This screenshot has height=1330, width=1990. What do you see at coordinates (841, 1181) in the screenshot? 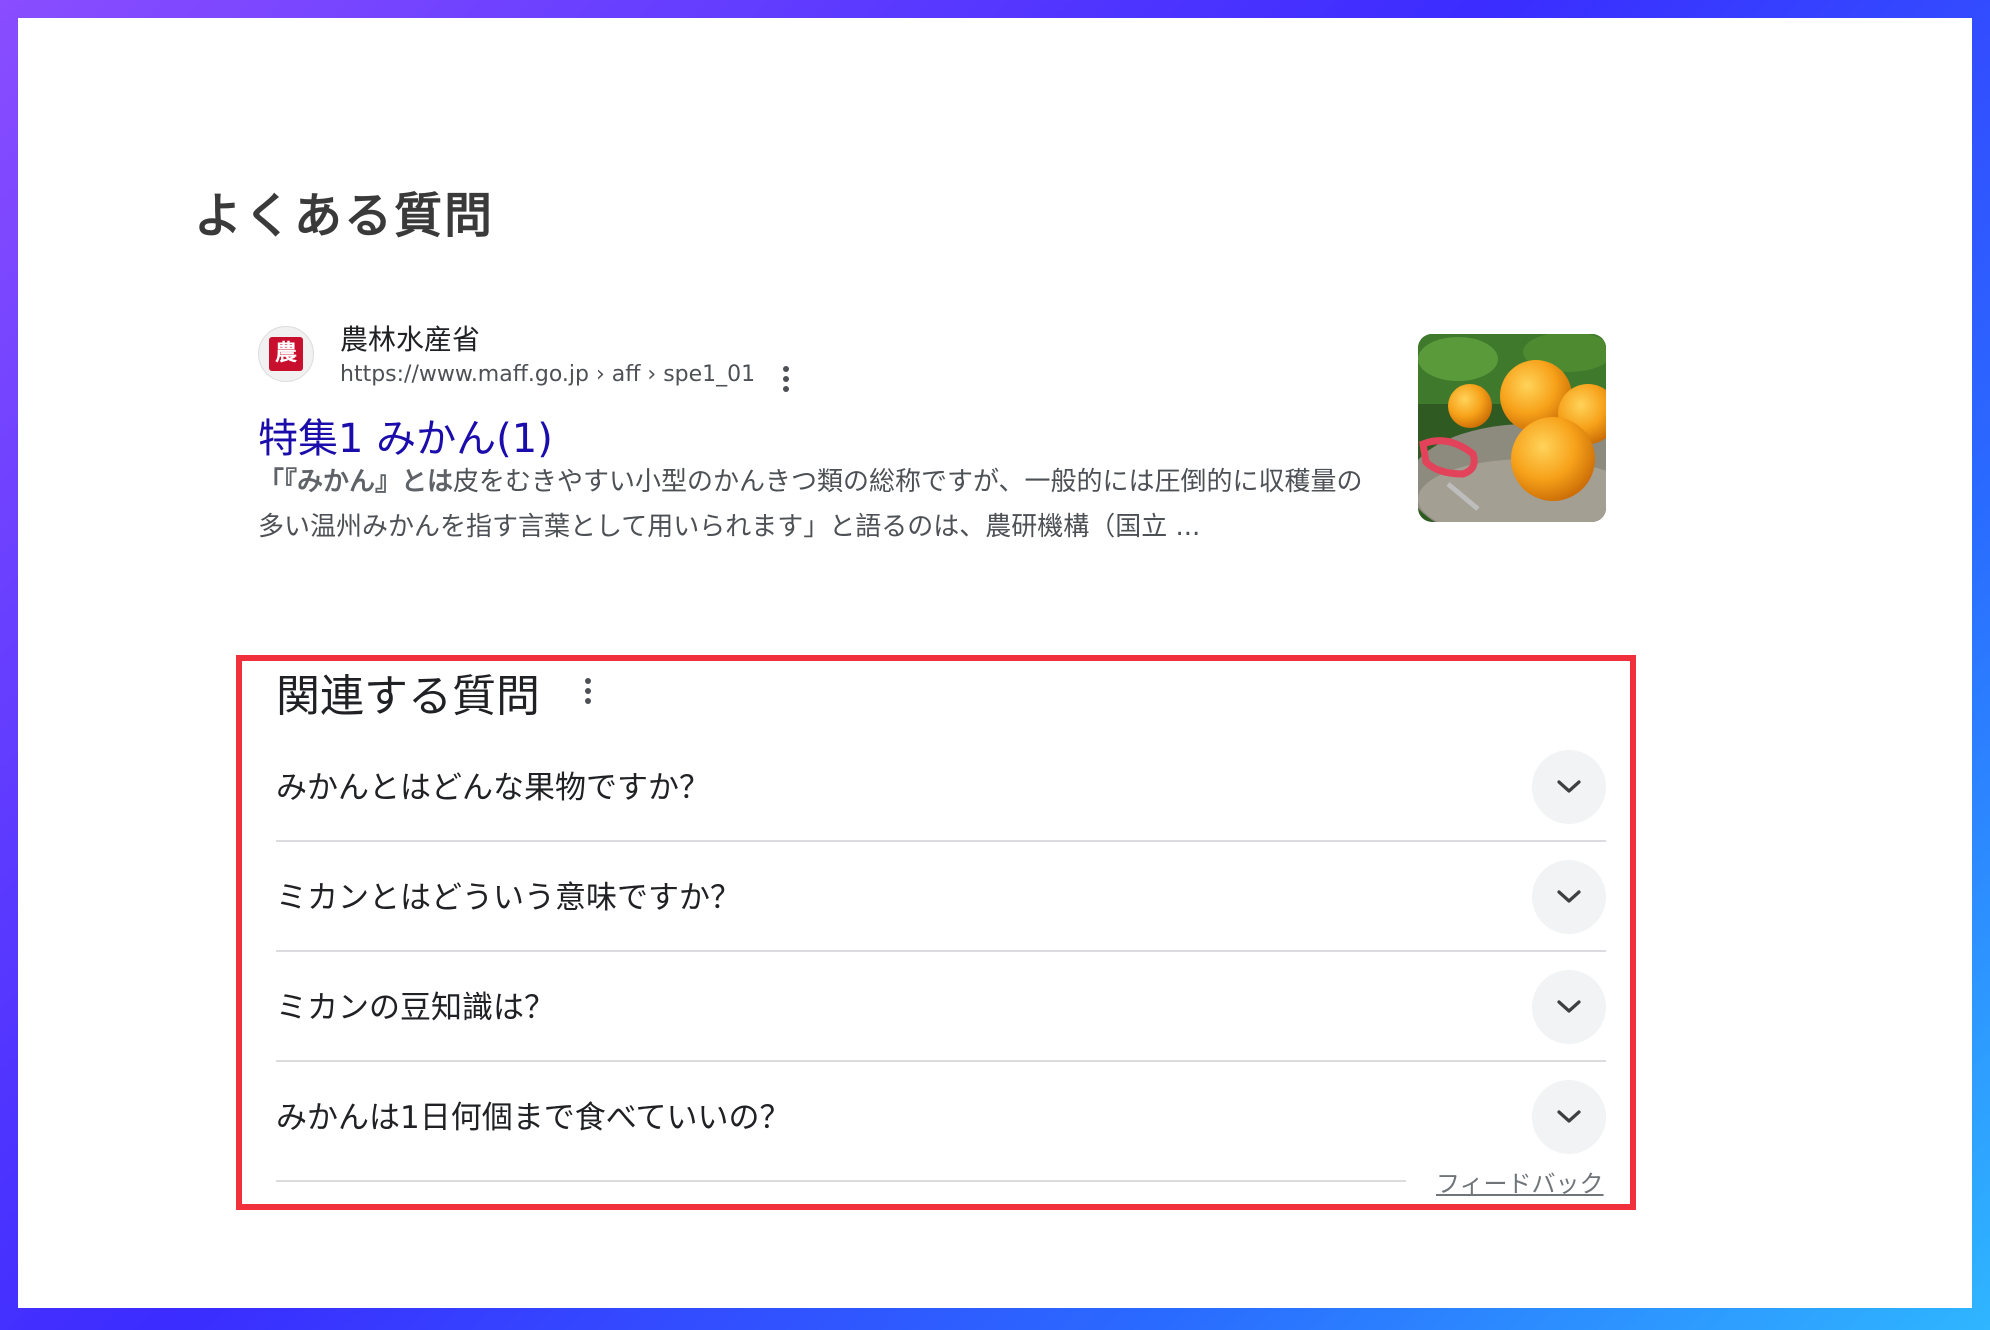
I see `divider` at bounding box center [841, 1181].